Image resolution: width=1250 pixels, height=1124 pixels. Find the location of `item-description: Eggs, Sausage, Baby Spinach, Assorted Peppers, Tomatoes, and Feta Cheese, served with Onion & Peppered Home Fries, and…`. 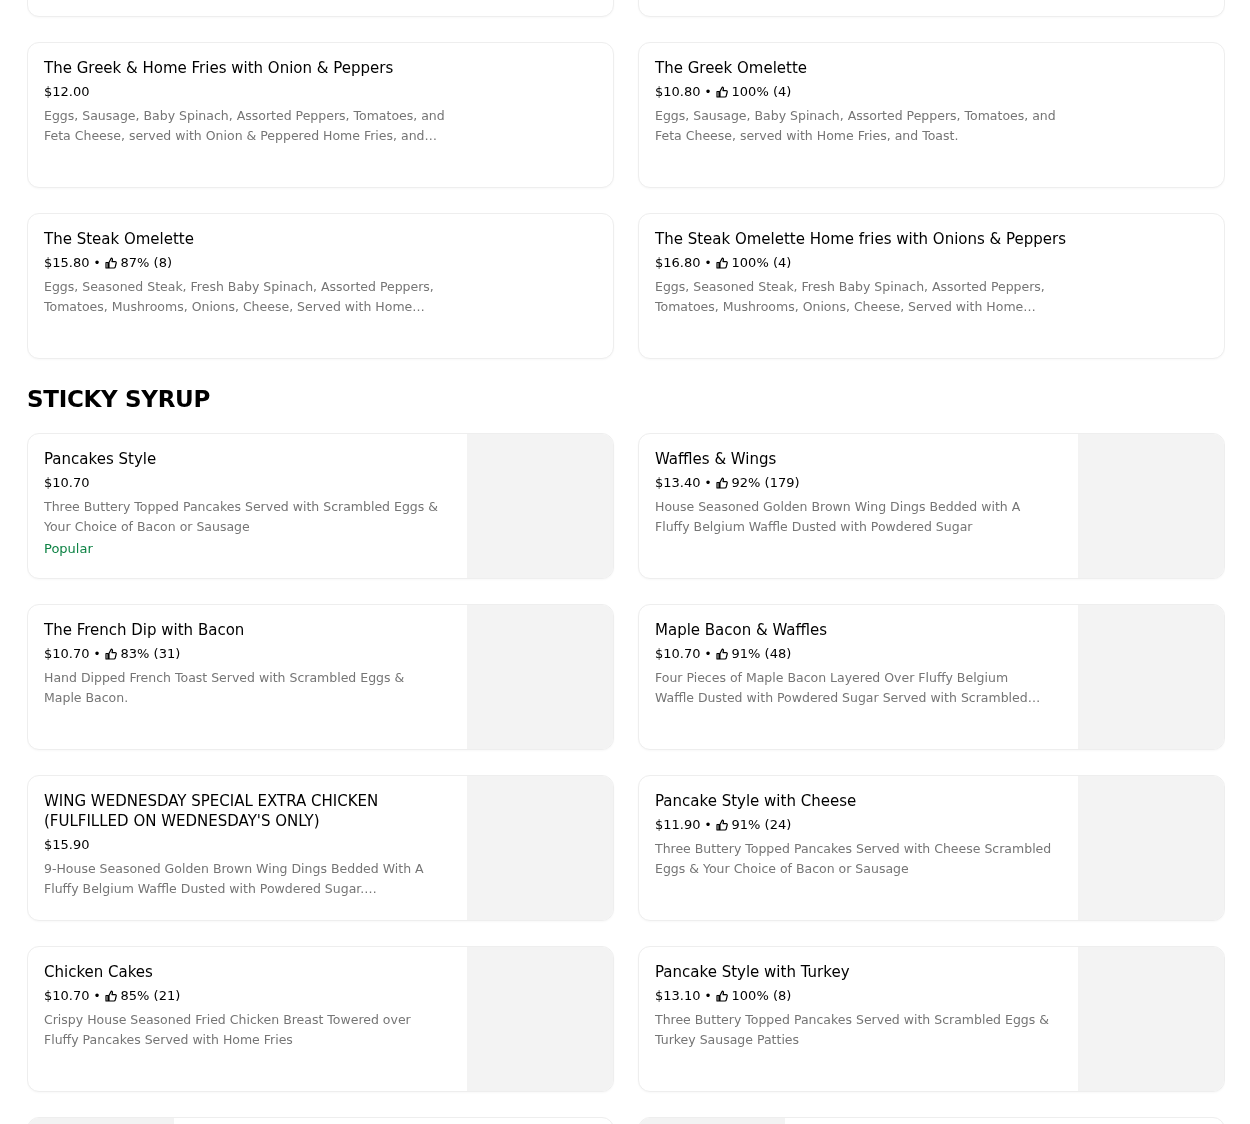

item-description: Eggs, Sausage, Baby Spinach, Assorted Peppers, Tomatoes, and Feta Cheese, served with Onion & Peppered Home Fries, and… is located at coordinates (245, 126).